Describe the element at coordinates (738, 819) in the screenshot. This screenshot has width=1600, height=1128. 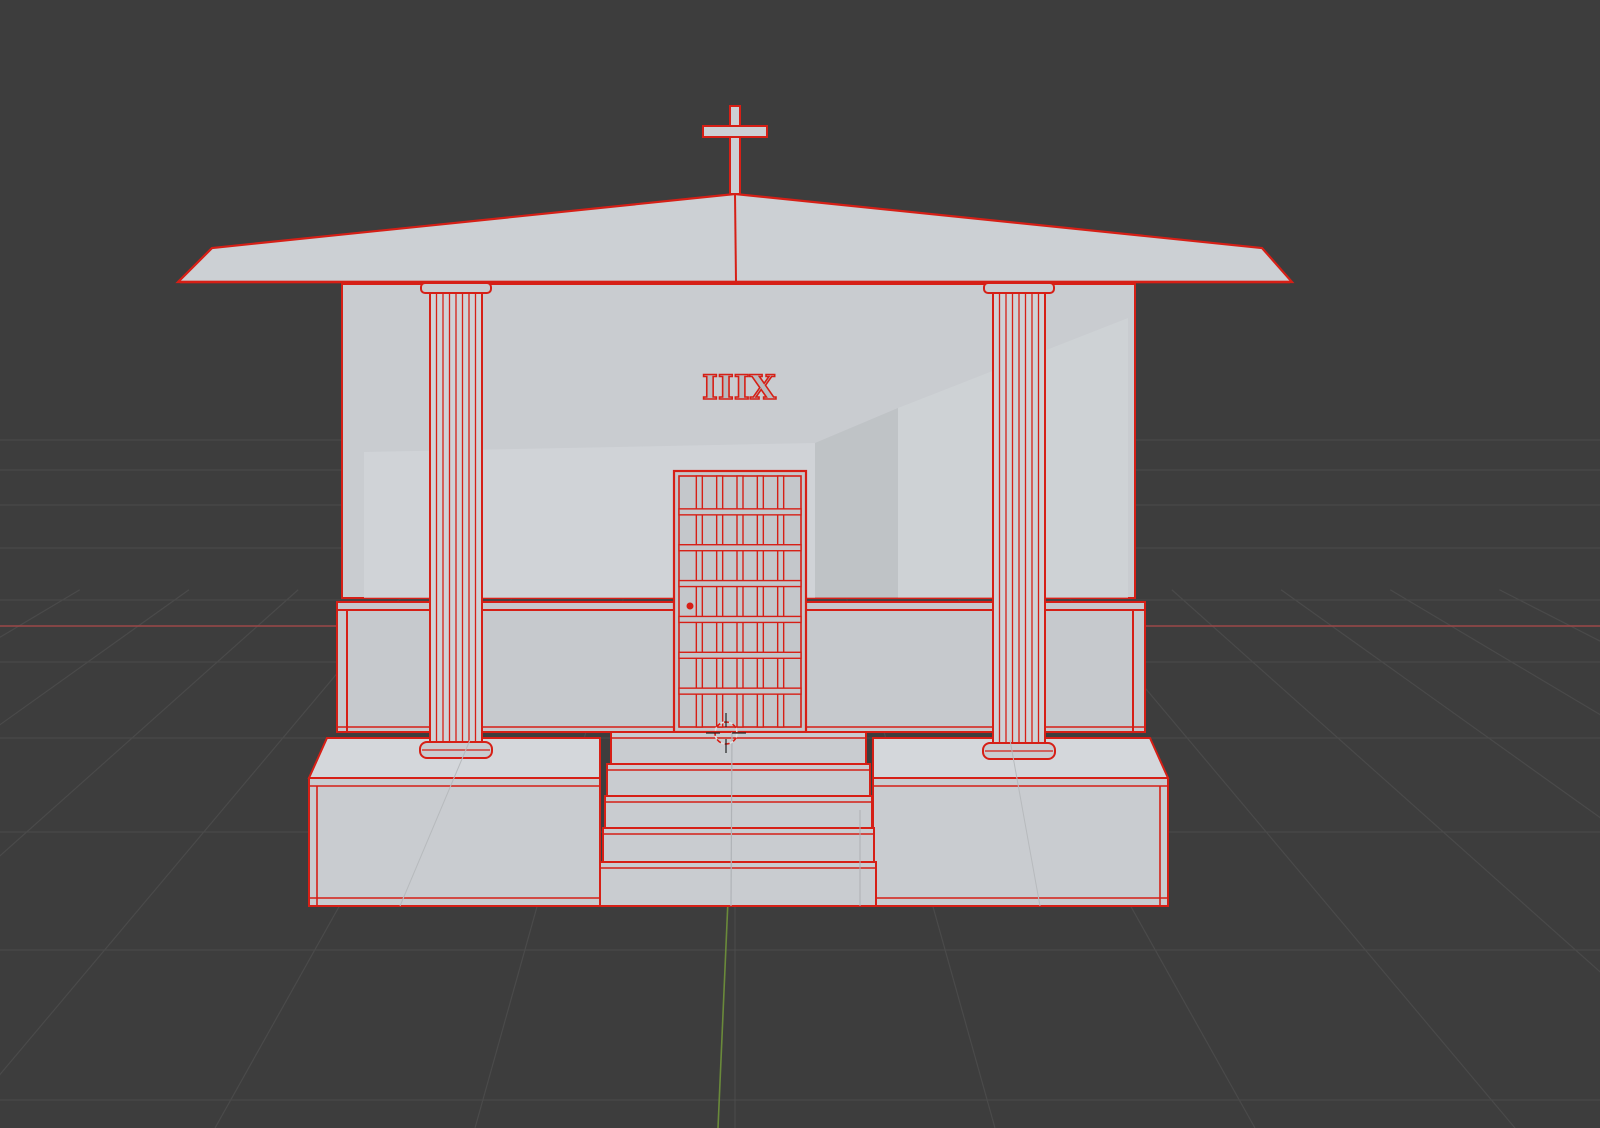
I see `front-stairs` at that location.